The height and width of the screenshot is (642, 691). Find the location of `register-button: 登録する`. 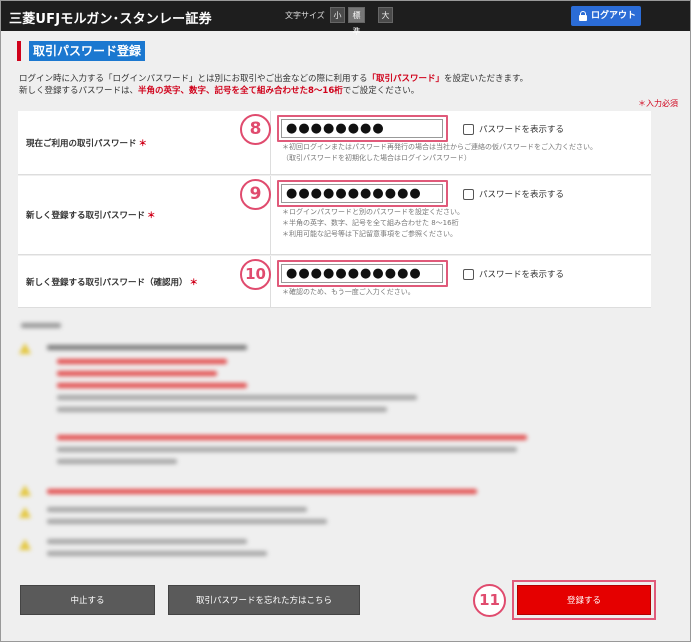

register-button: 登録する is located at coordinates (584, 600).